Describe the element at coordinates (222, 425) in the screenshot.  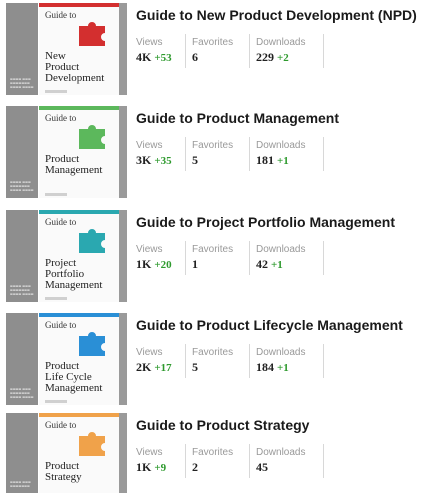
I see `document-title-link: Guide to Product Strategy` at that location.